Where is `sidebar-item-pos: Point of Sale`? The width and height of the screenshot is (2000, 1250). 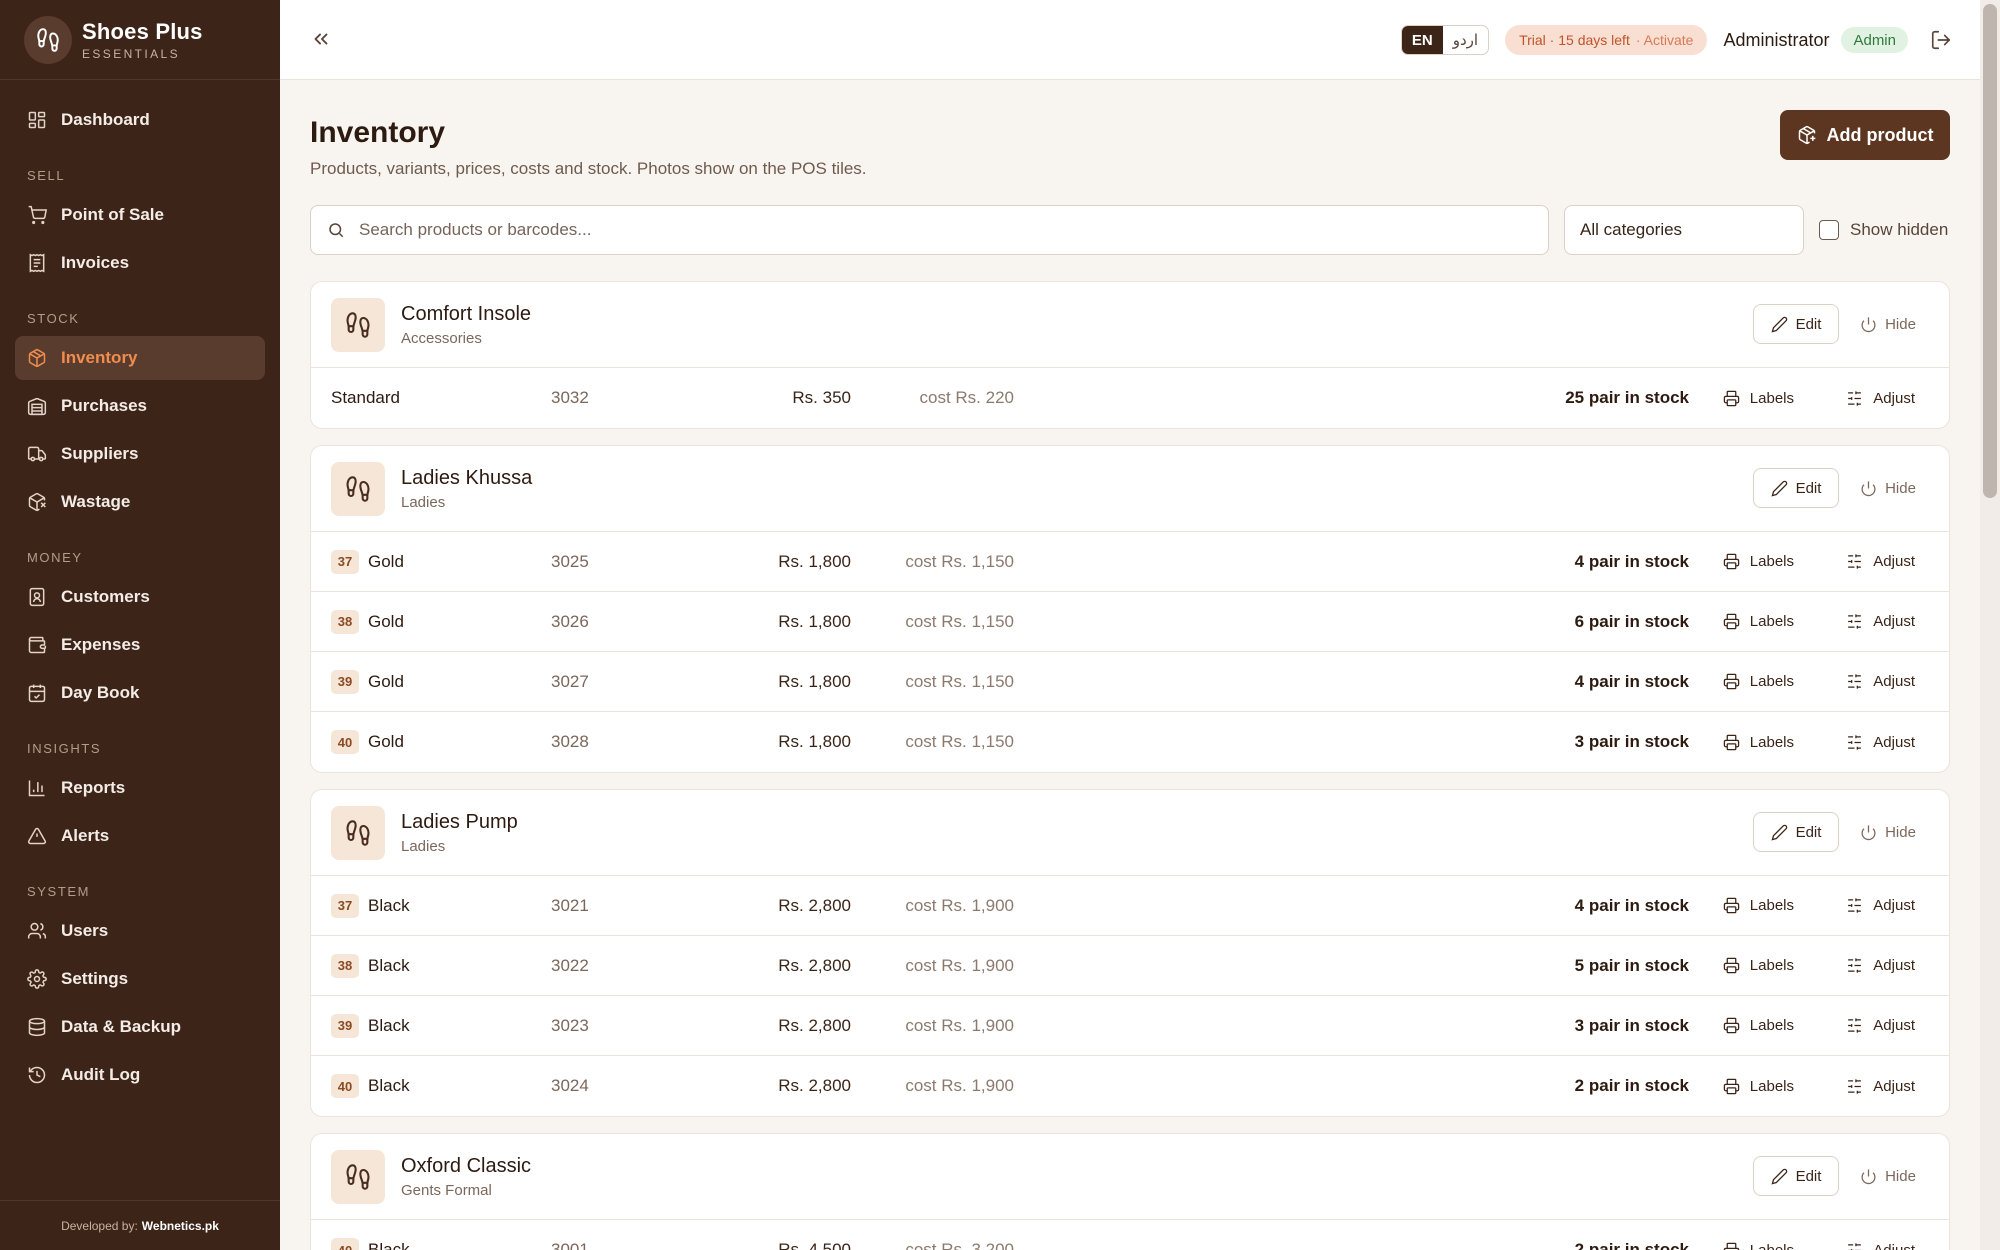
sidebar-item-pos: Point of Sale is located at coordinates (140, 215).